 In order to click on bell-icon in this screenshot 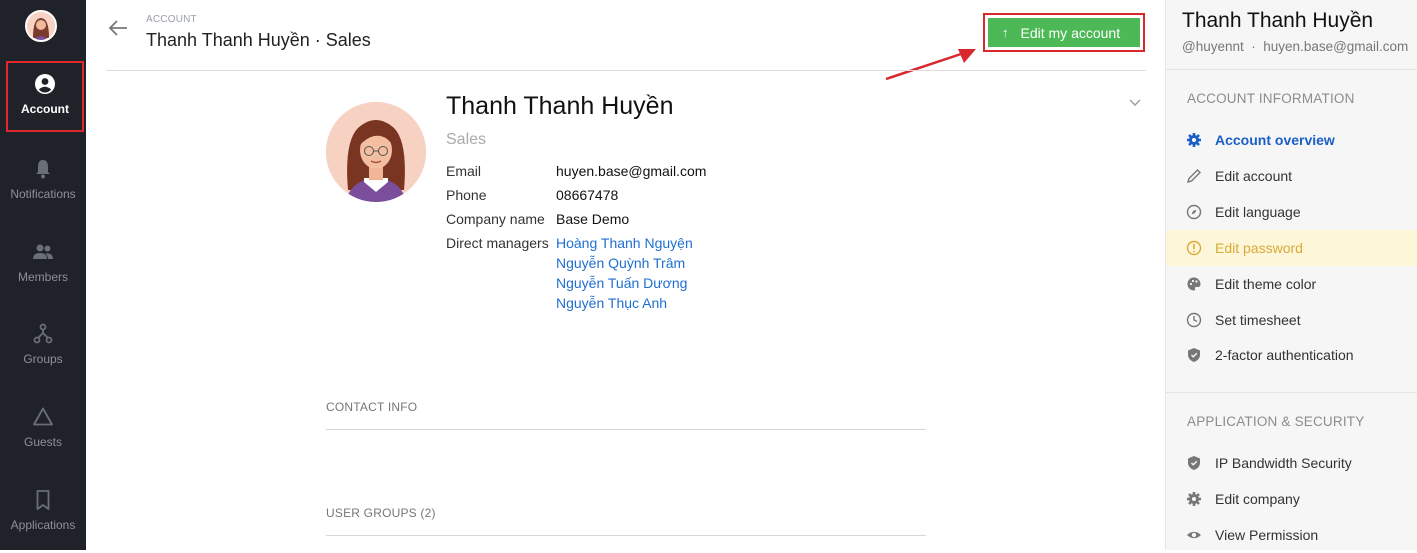, I will do `click(43, 169)`.